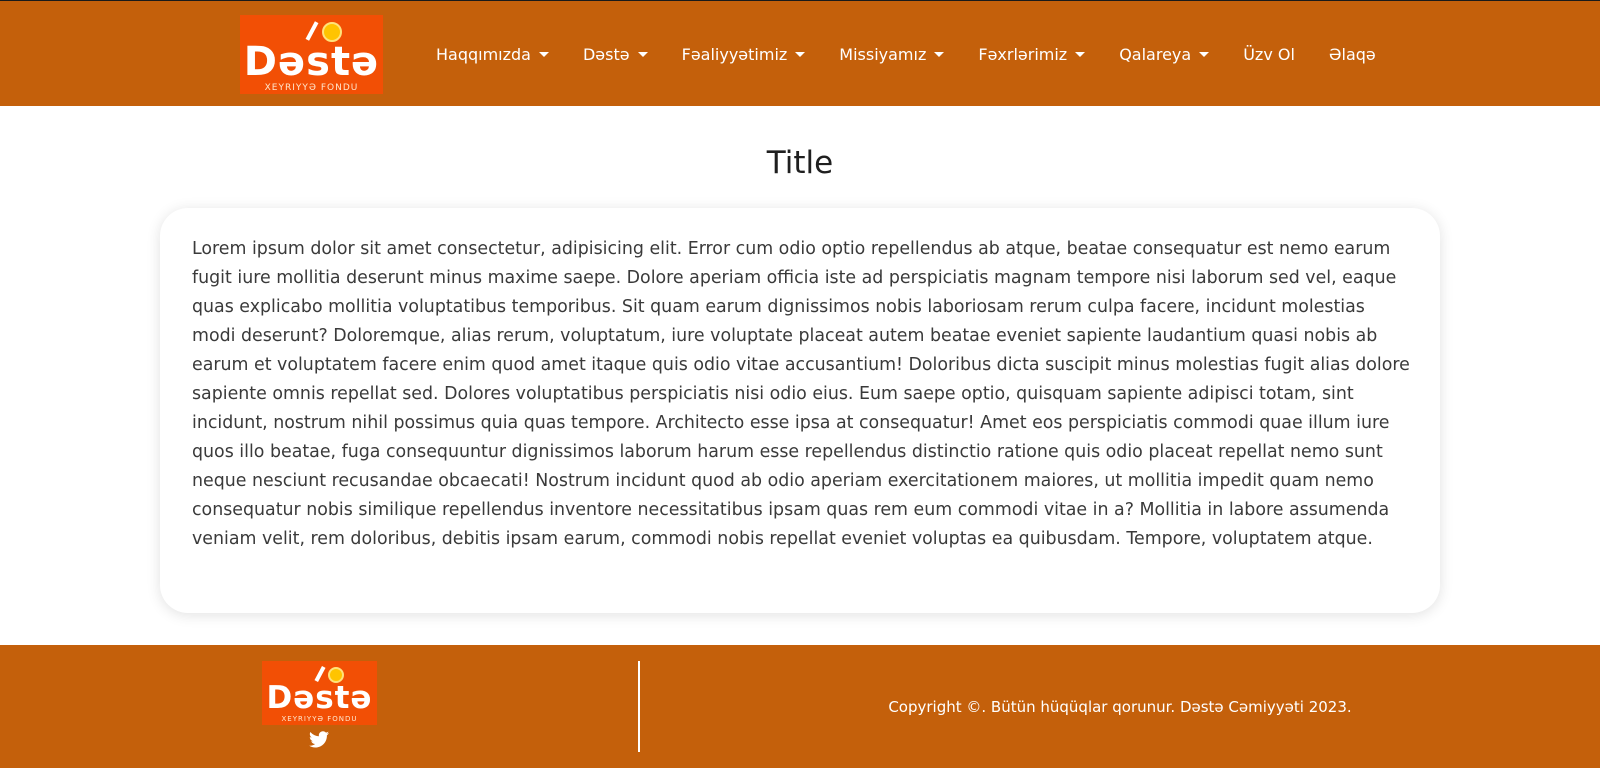 Image resolution: width=1600 pixels, height=768 pixels. I want to click on nav-item-fexrlerimiz: Fəxrlərimiz, so click(1031, 54).